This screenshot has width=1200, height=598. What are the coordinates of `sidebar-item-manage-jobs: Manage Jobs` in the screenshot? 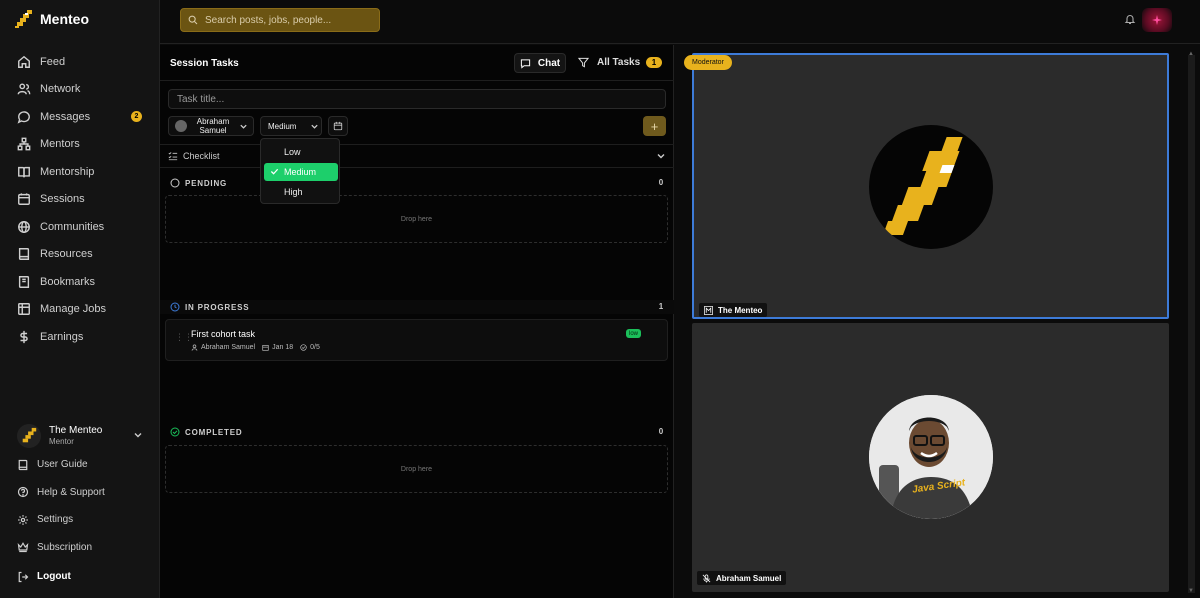 It's located at (80, 310).